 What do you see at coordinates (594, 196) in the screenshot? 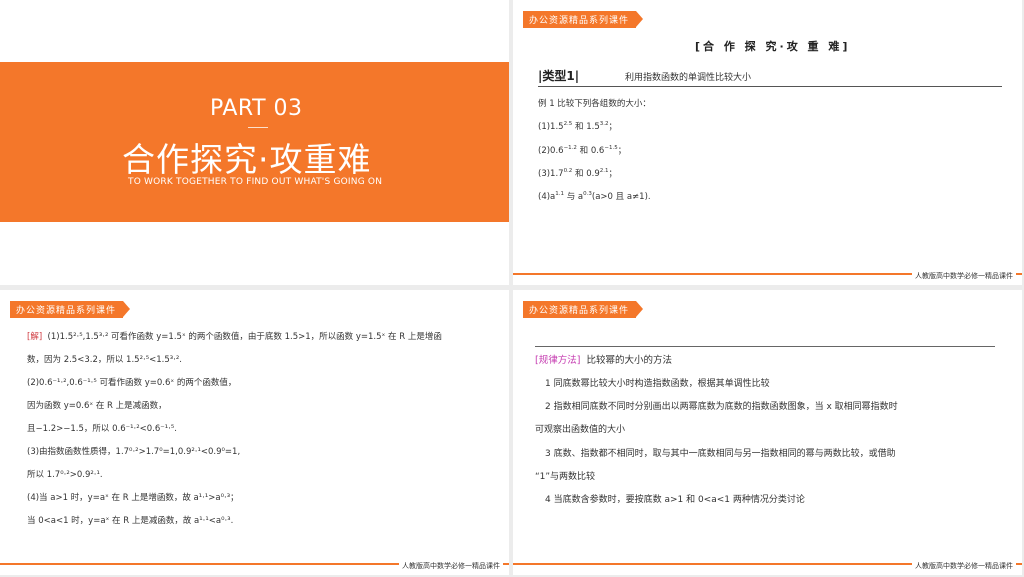
I see `example-item-4: (4)a1.1 与 a0.3(a>0 且 a≠1).` at bounding box center [594, 196].